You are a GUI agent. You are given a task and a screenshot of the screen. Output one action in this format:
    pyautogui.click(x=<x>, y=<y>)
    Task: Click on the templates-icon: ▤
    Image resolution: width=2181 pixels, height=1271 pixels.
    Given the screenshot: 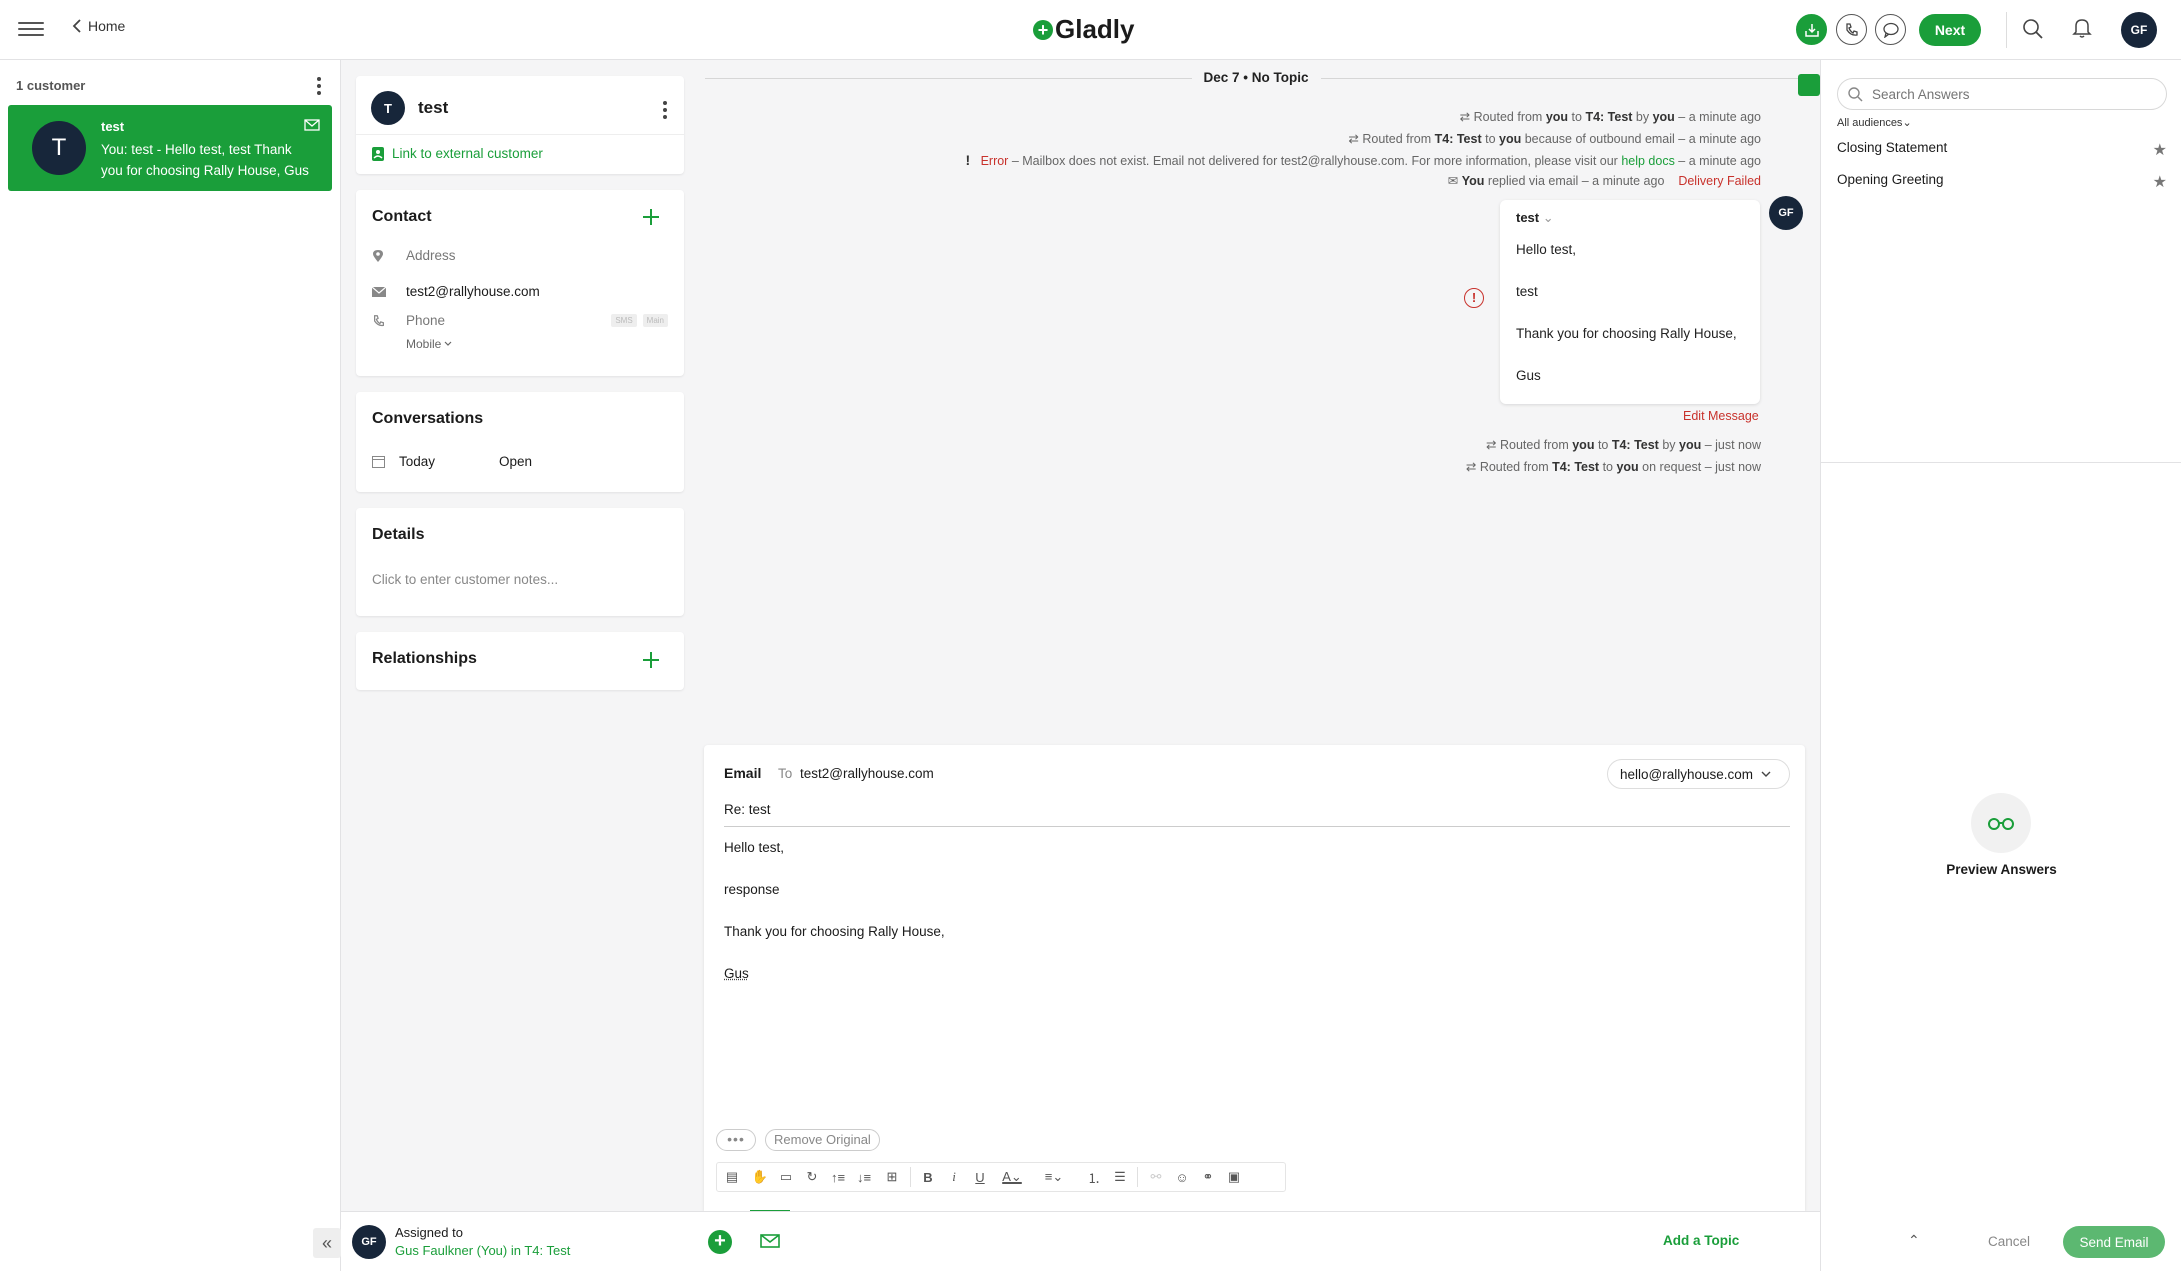 What is the action you would take?
    pyautogui.click(x=732, y=1177)
    